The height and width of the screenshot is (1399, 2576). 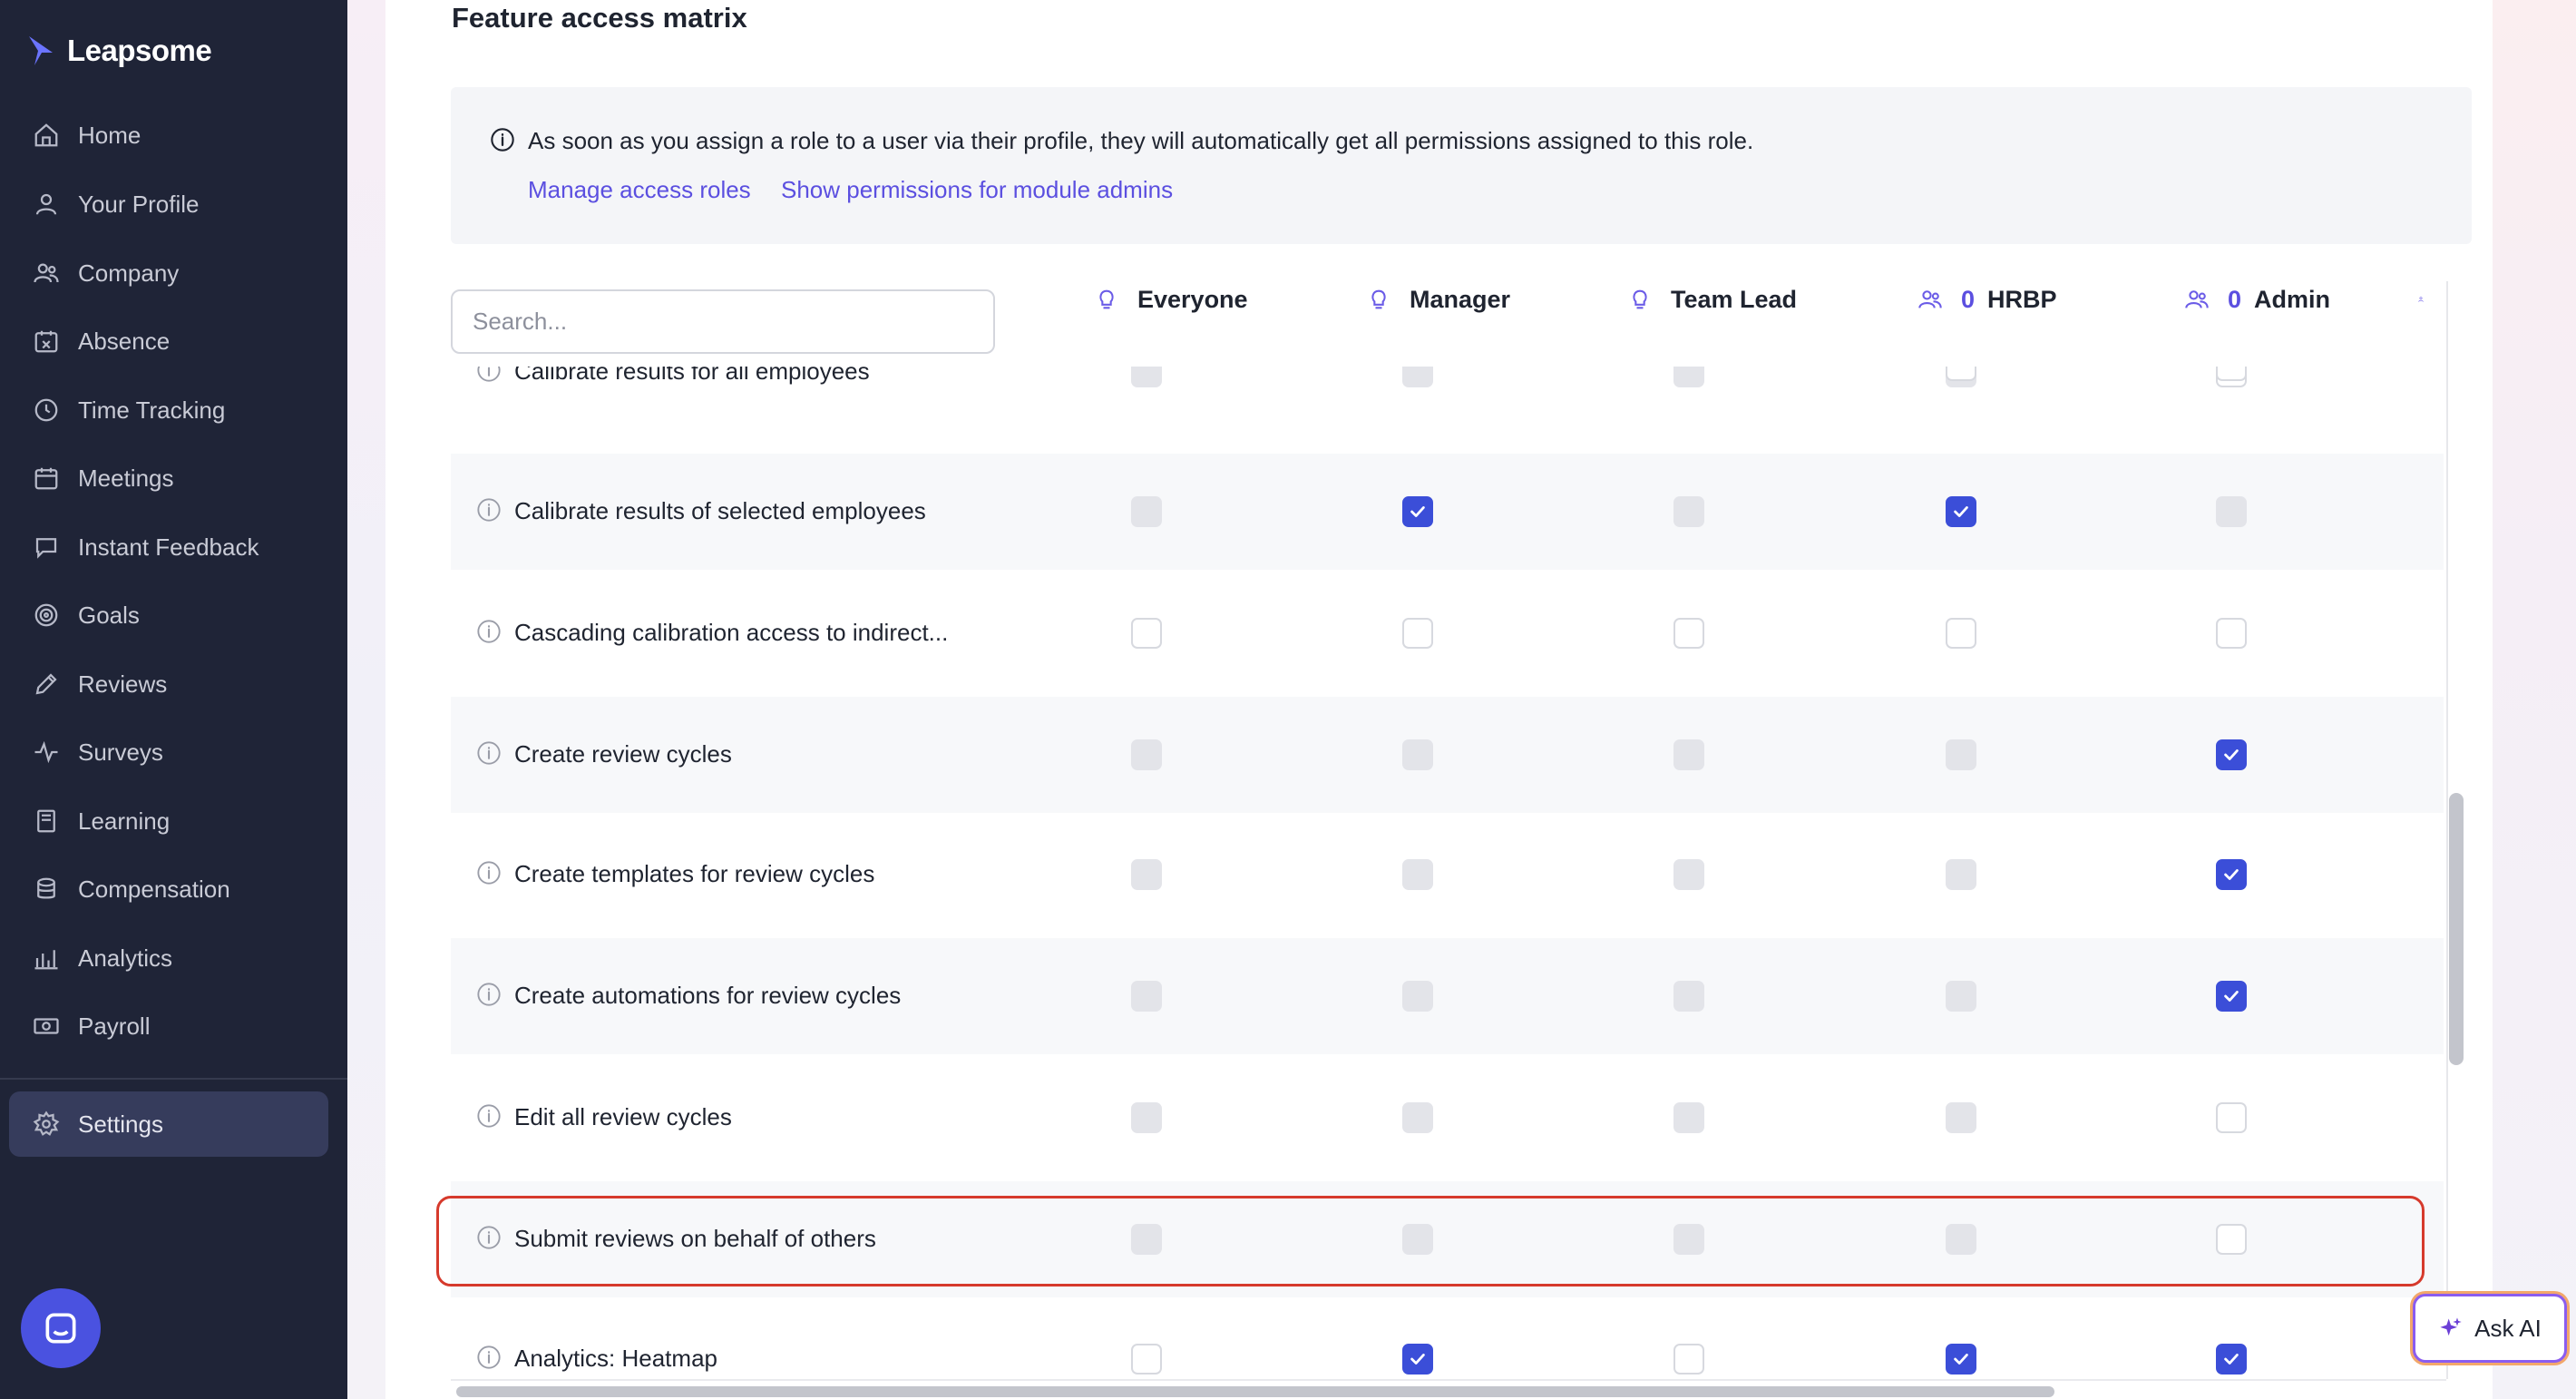 I want to click on sidebar-item-analytics: Analytics, so click(x=168, y=958).